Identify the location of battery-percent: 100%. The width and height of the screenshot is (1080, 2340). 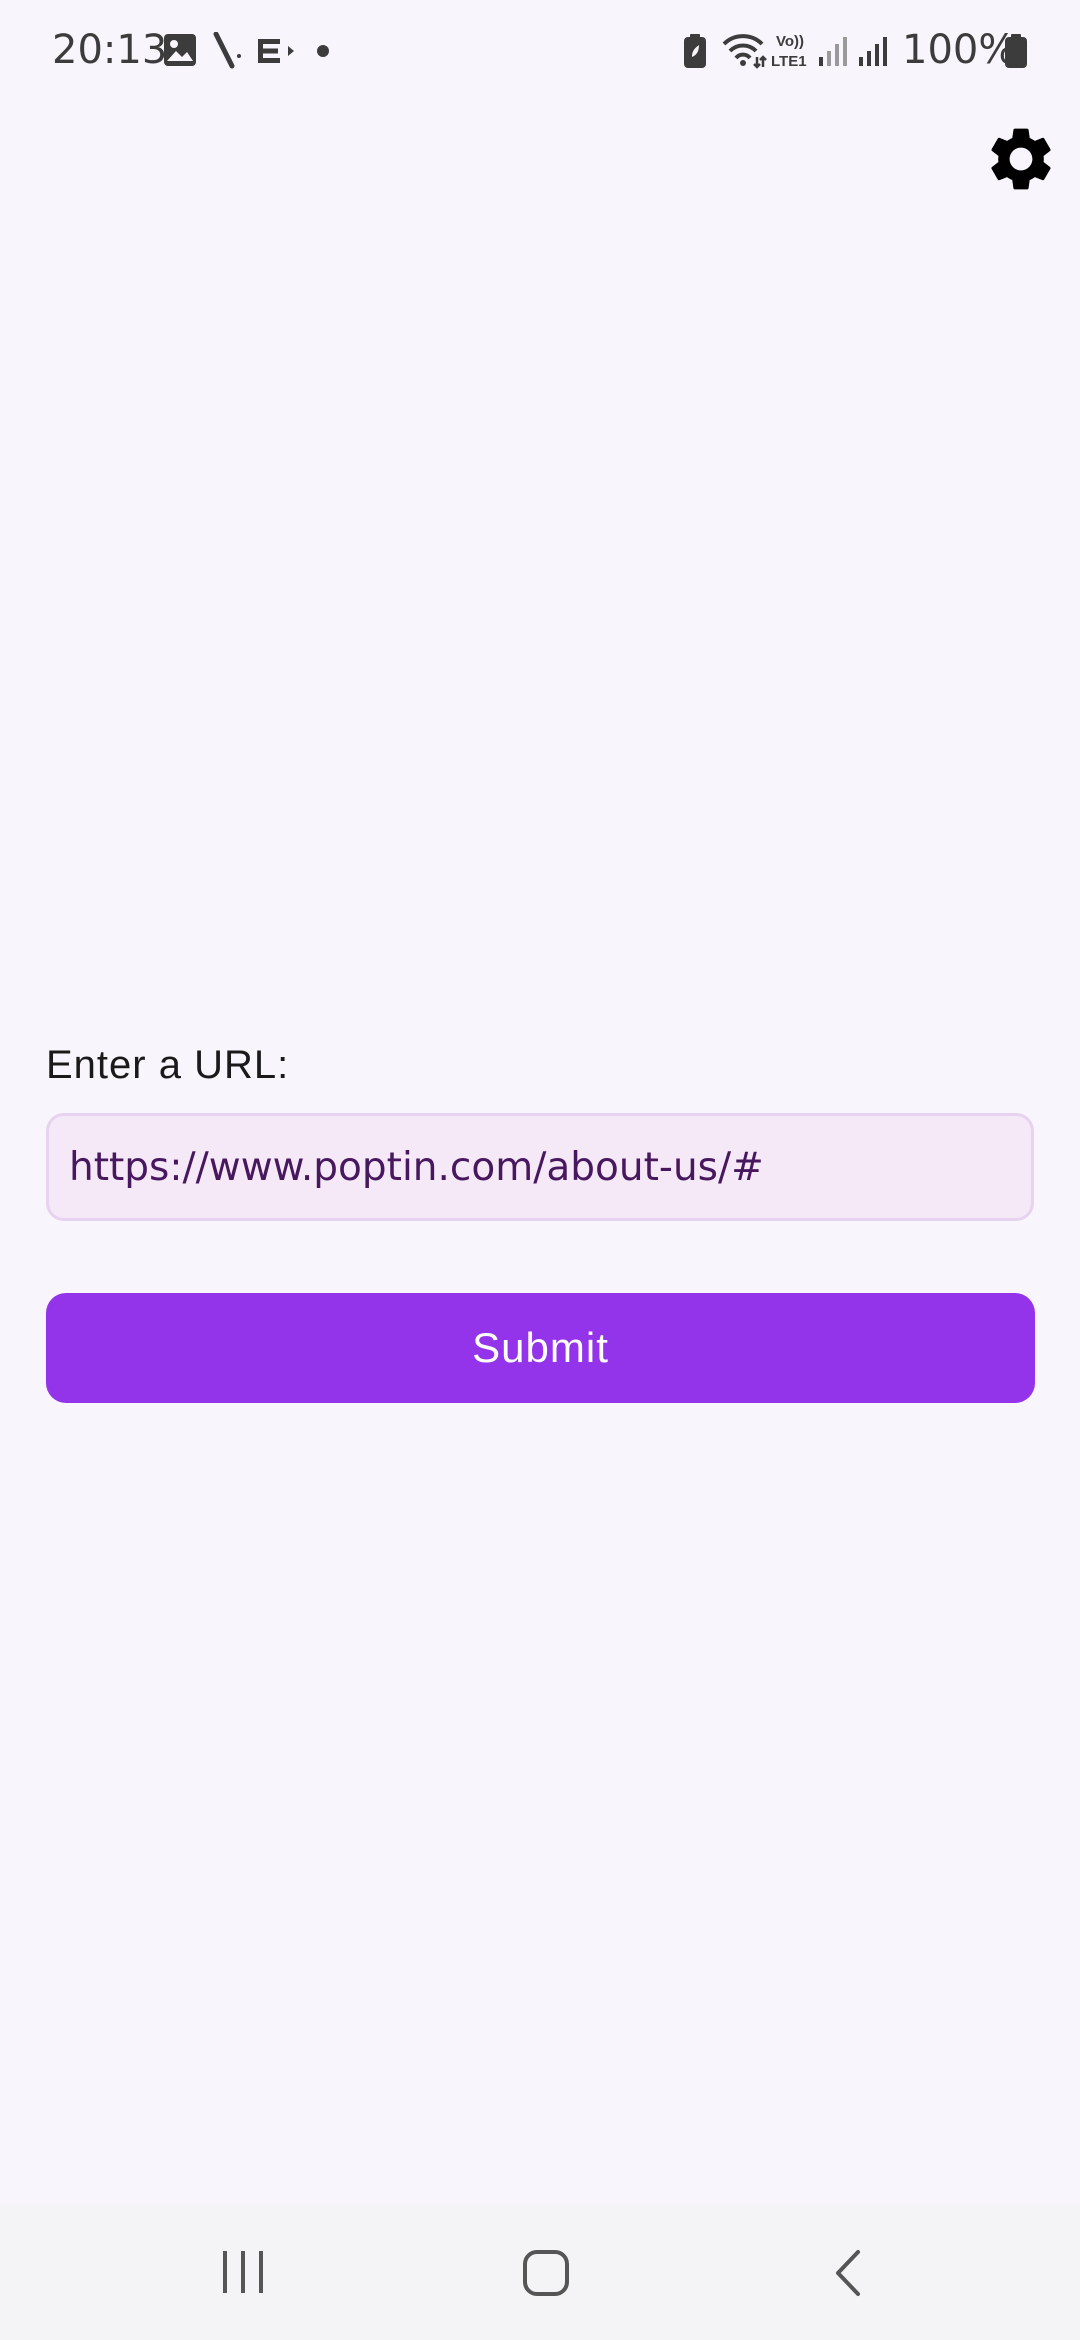
(959, 50).